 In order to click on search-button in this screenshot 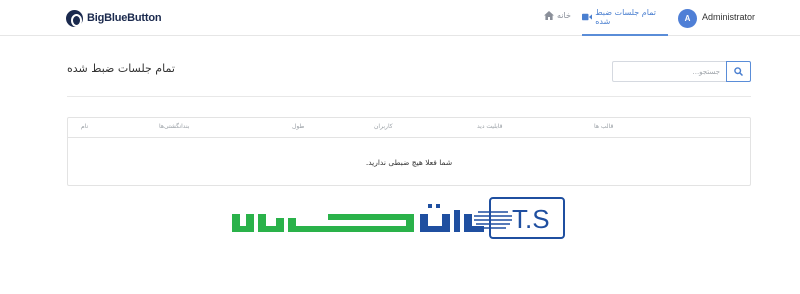, I will do `click(738, 71)`.